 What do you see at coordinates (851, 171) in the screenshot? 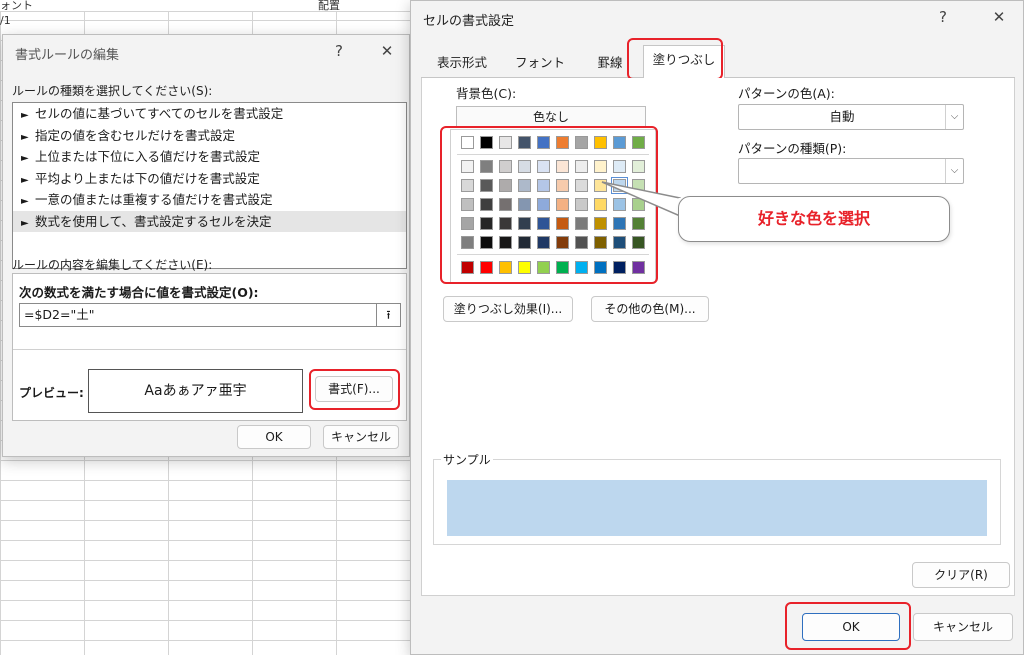
I see `pattern-type-select: ⌵` at bounding box center [851, 171].